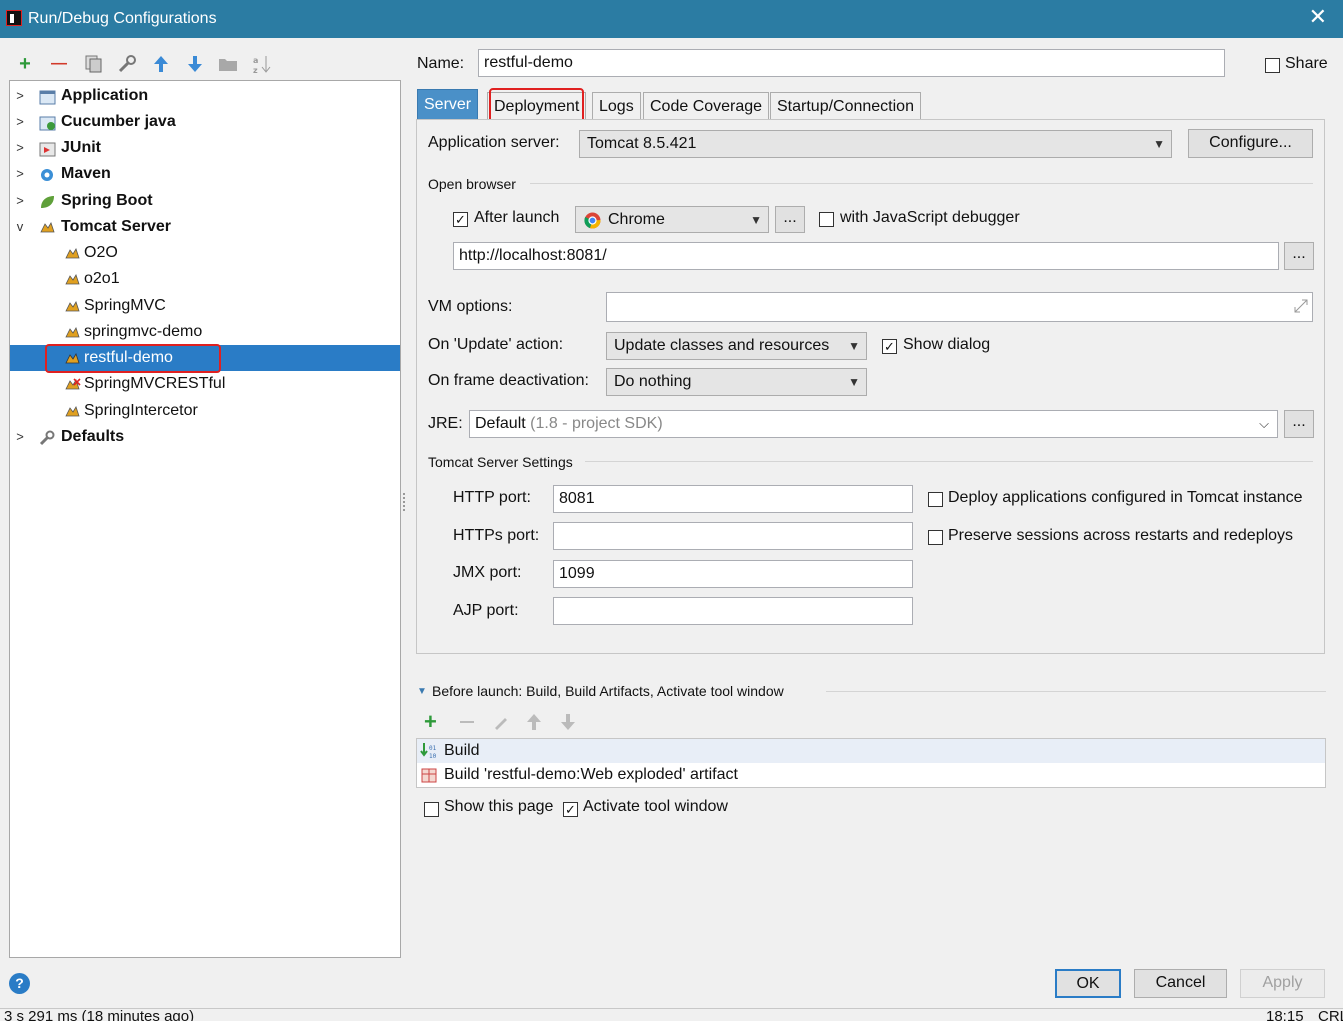 The image size is (1343, 1021). I want to click on application-server-value: Tomcat 8.5.421, so click(642, 143).